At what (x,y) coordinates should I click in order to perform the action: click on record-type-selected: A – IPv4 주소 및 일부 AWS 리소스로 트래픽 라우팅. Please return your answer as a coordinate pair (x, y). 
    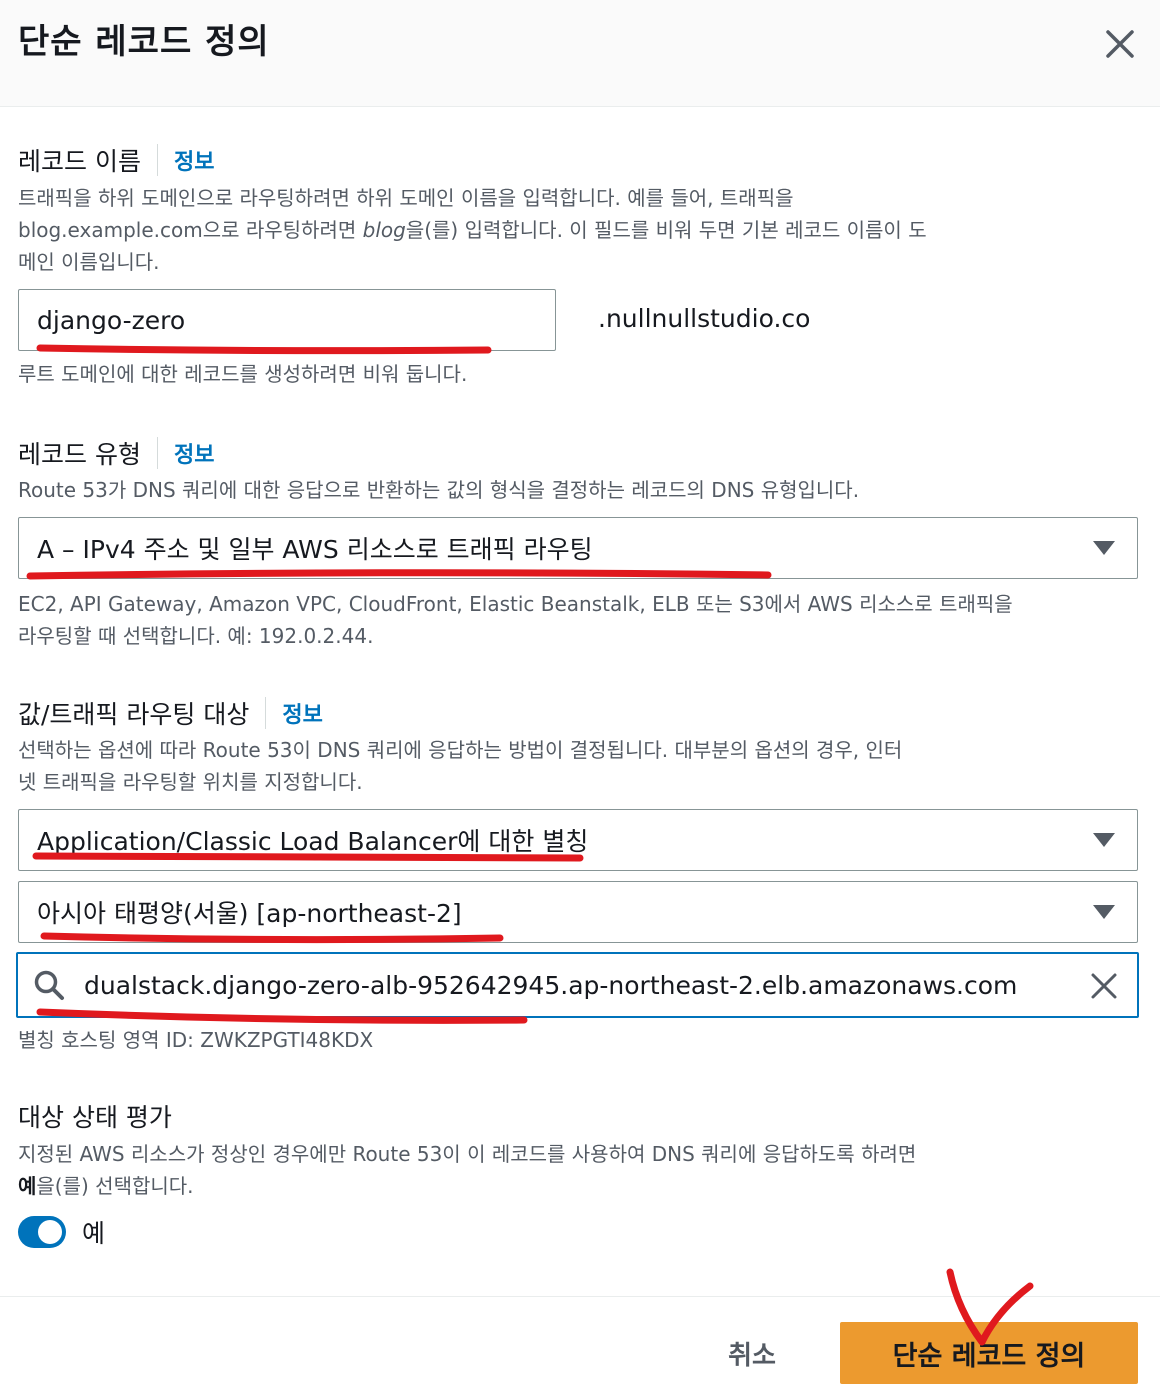
    Looking at the image, I should click on (315, 549).